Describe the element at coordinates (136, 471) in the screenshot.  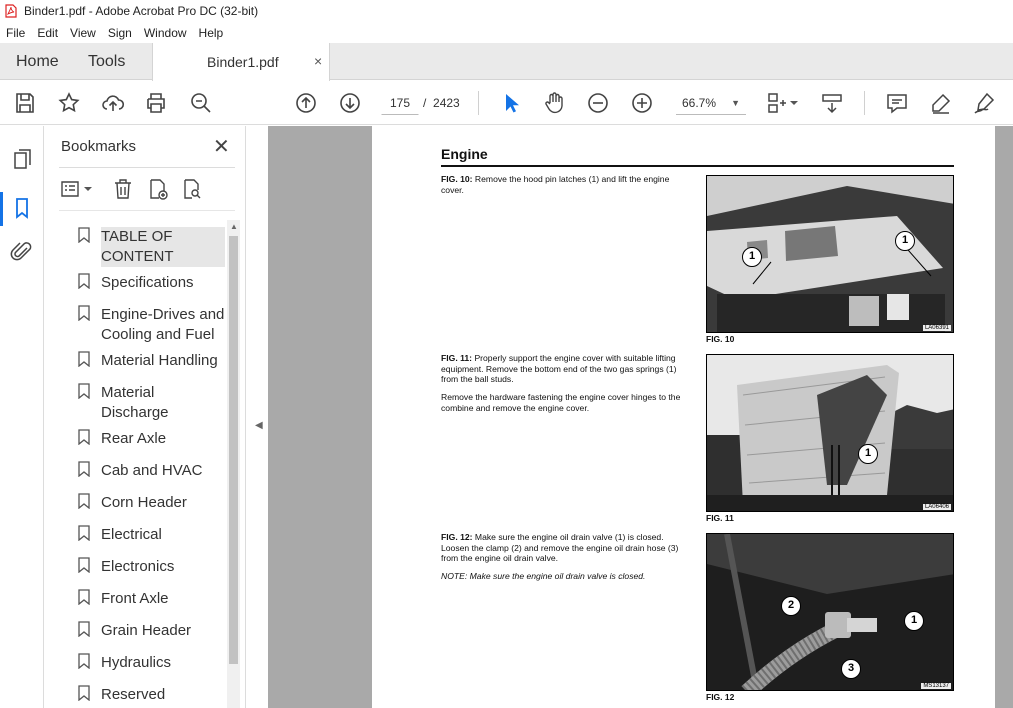
I see `bookmark-item: Cab and HVAC` at that location.